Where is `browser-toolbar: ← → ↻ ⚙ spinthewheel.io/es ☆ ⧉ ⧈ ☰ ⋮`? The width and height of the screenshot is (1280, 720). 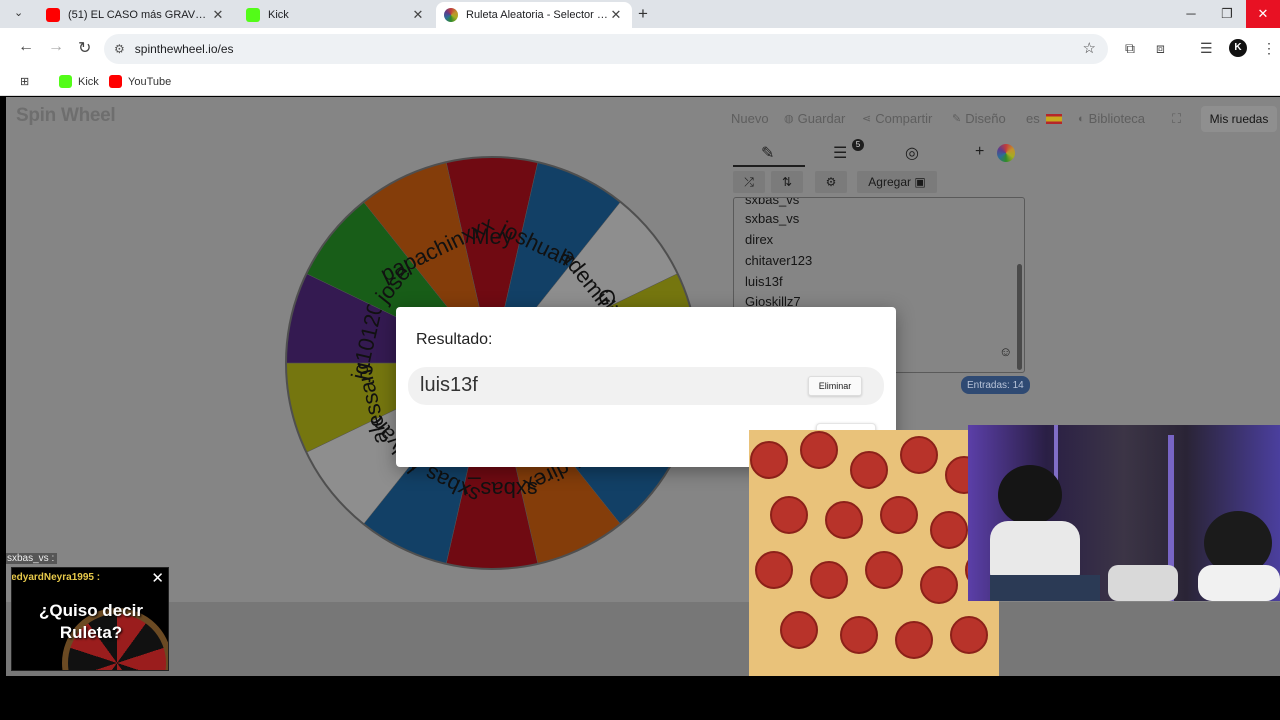 browser-toolbar: ← → ↻ ⚙ spinthewheel.io/es ☆ ⧉ ⧈ ☰ ⋮ is located at coordinates (640, 49).